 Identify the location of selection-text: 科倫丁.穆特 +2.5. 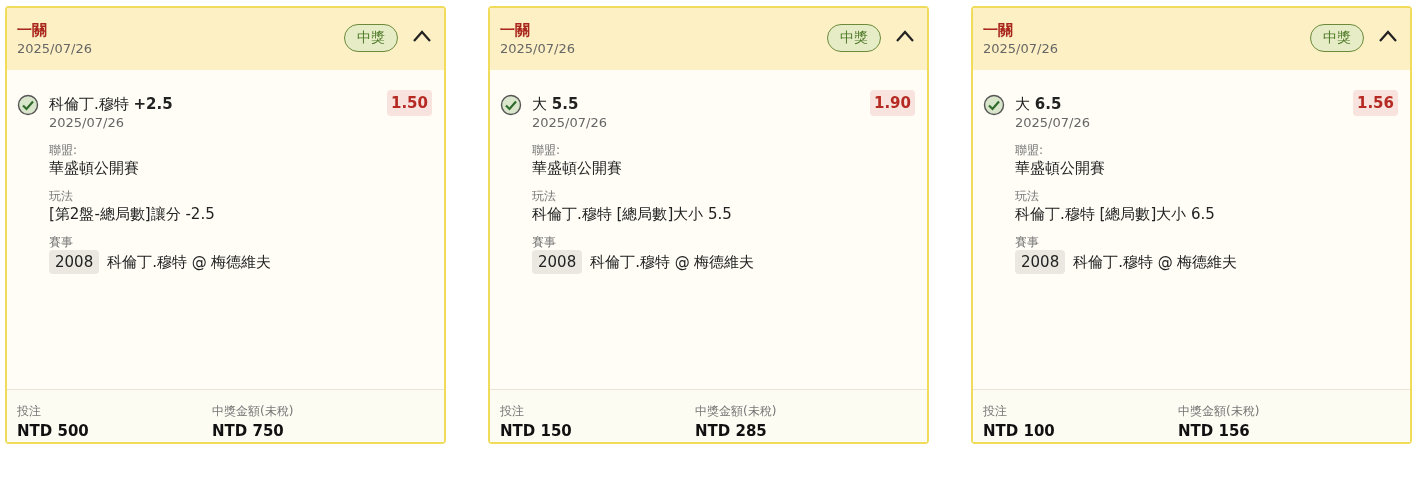
(111, 104).